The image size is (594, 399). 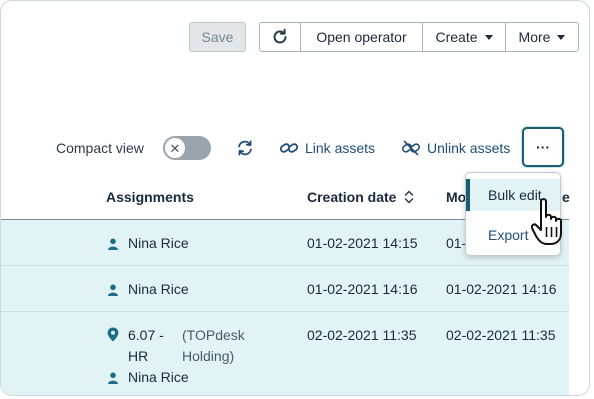 I want to click on unlink-icon, so click(x=411, y=148).